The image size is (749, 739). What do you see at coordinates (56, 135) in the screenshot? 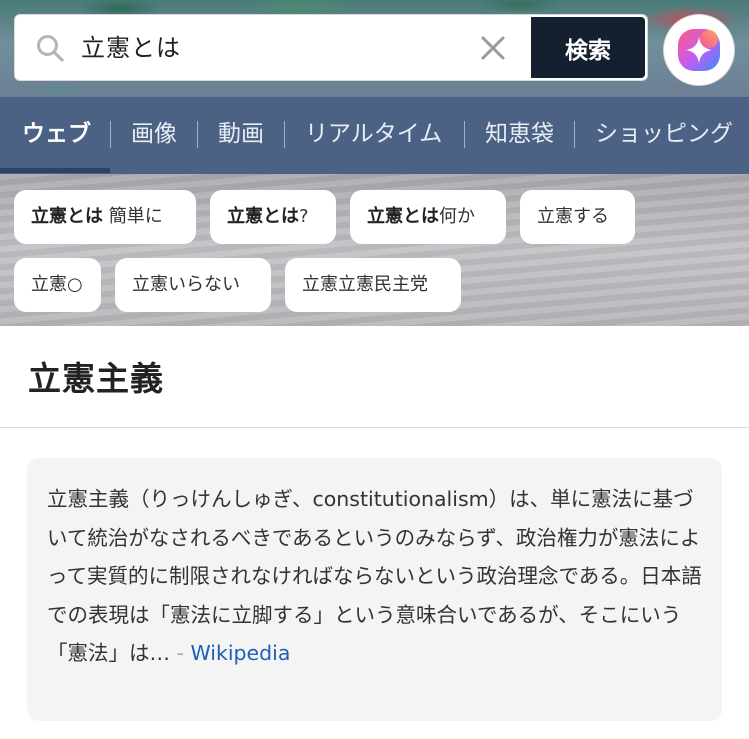
I see `tab-web: ウェブ` at bounding box center [56, 135].